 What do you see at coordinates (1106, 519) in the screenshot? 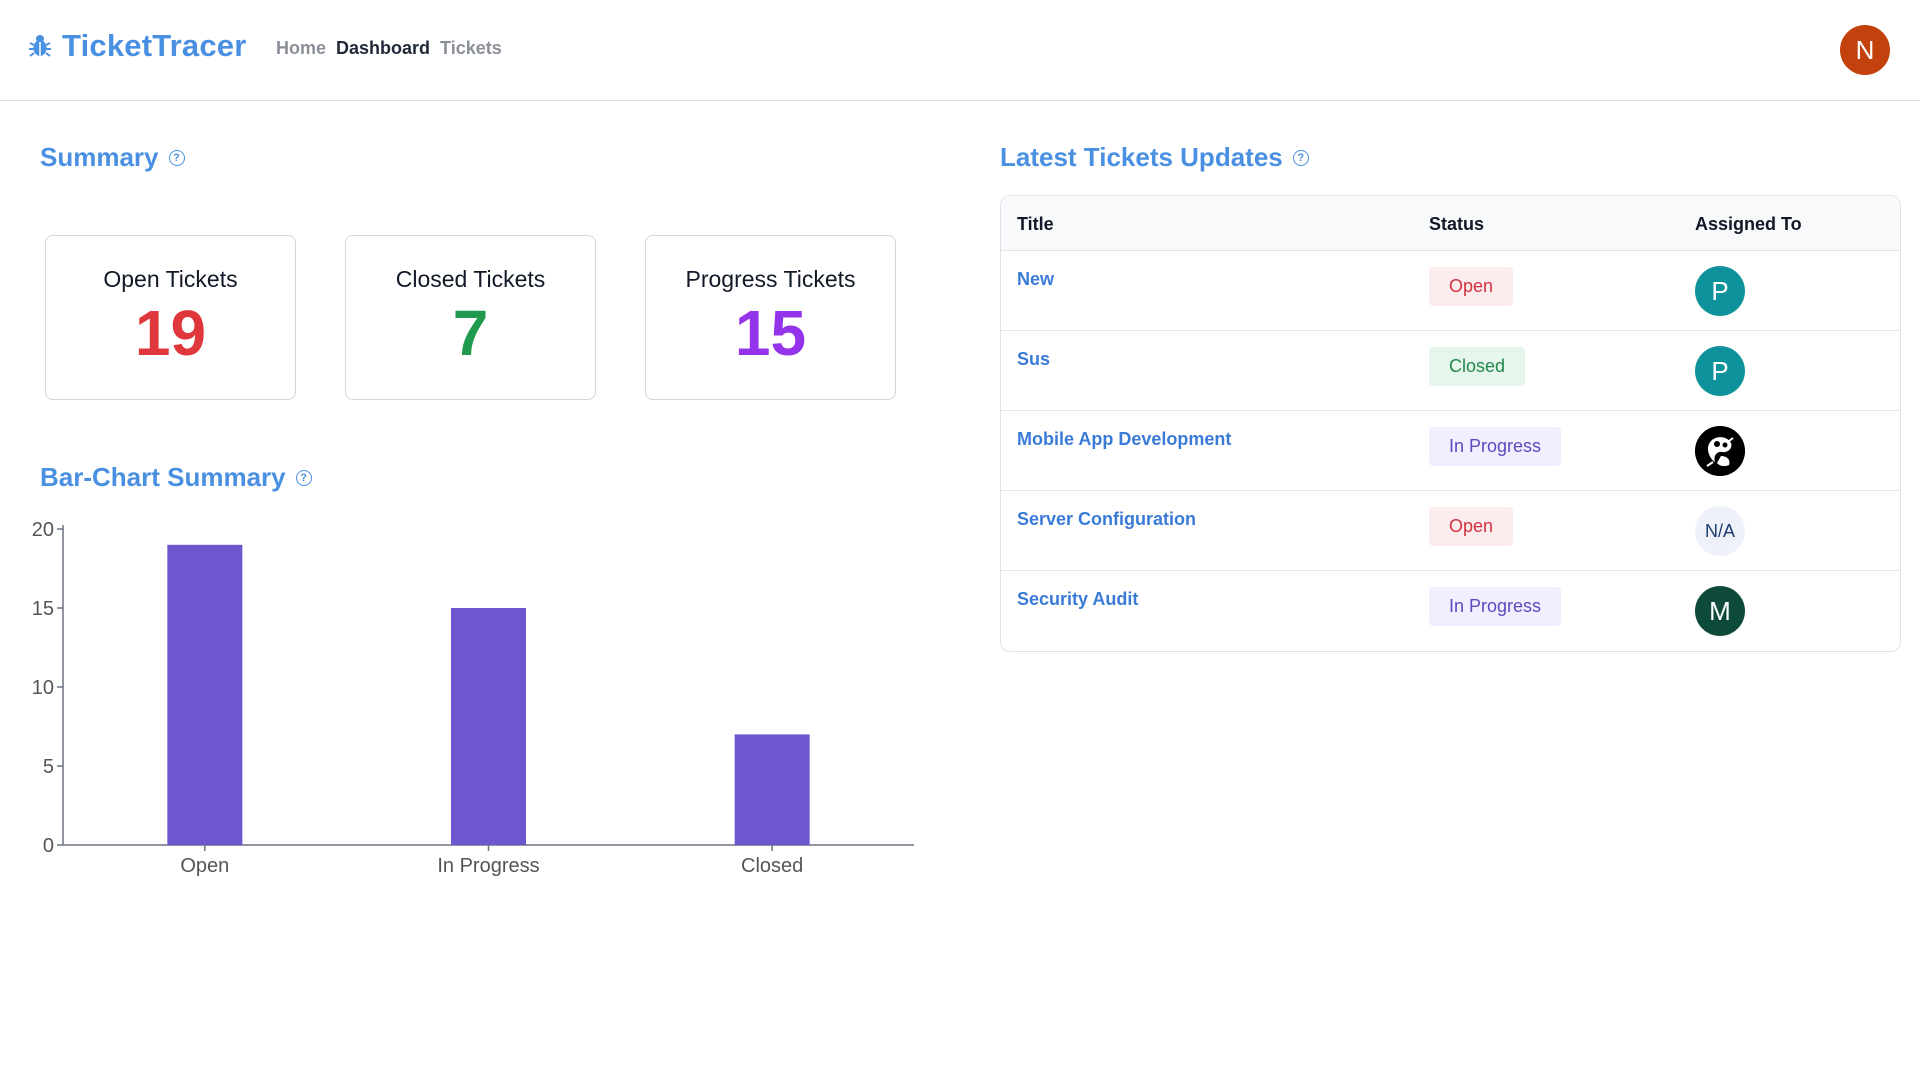
I see `ticket-title-link: Server Configuration` at bounding box center [1106, 519].